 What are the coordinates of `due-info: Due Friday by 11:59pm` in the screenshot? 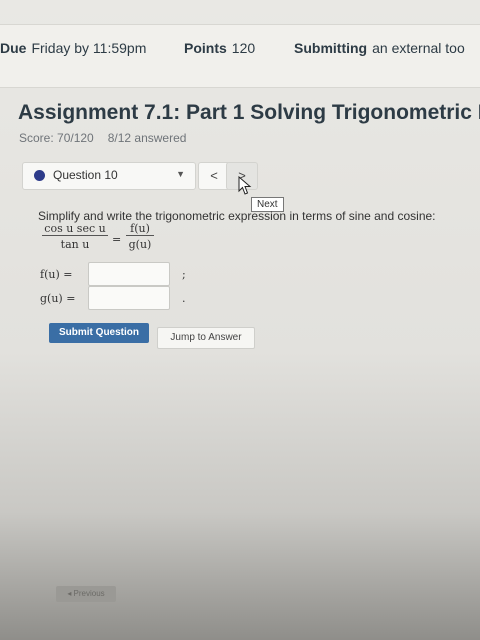 It's located at (73, 48).